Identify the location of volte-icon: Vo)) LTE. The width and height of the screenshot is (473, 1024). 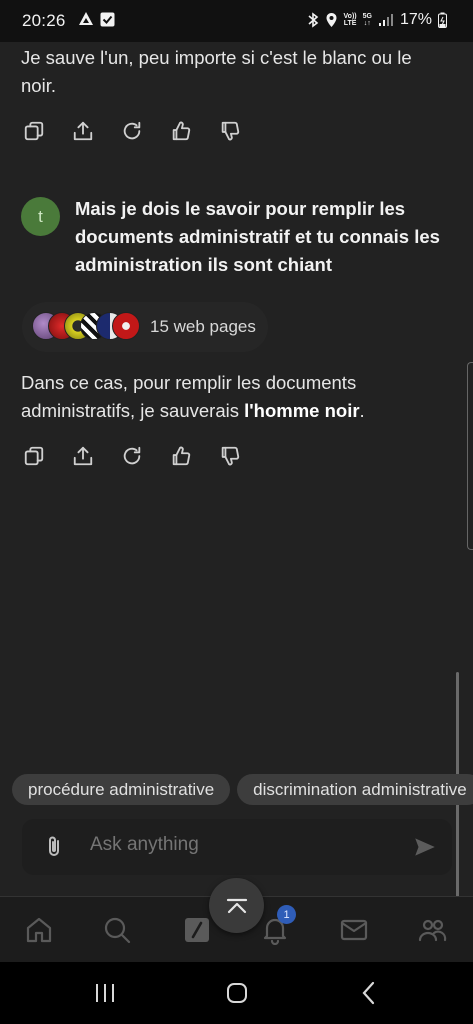
(350, 20).